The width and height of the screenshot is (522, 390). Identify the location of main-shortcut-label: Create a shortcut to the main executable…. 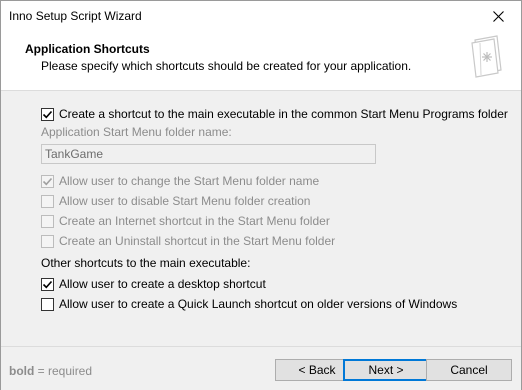
(283, 114).